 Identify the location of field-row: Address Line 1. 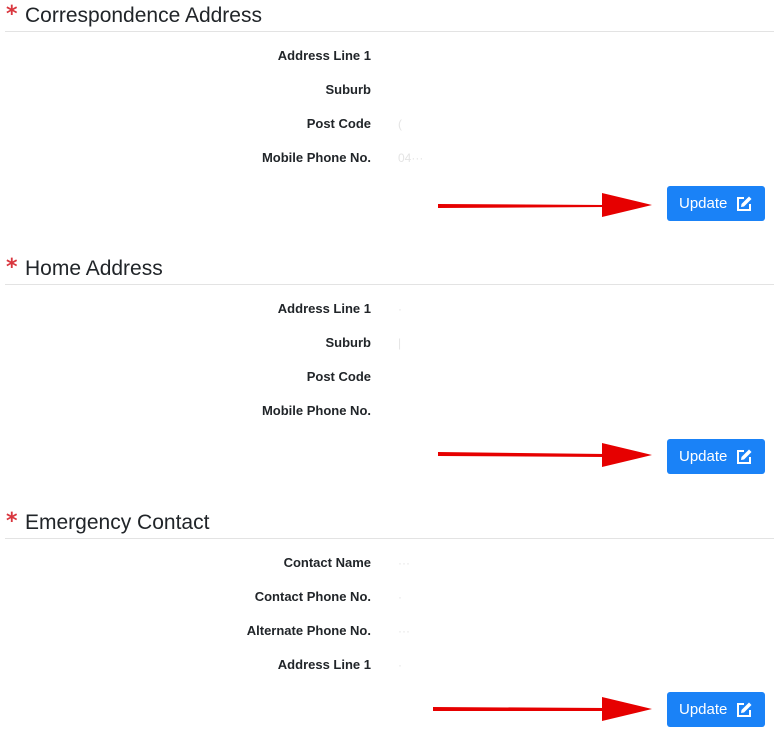
(387, 56).